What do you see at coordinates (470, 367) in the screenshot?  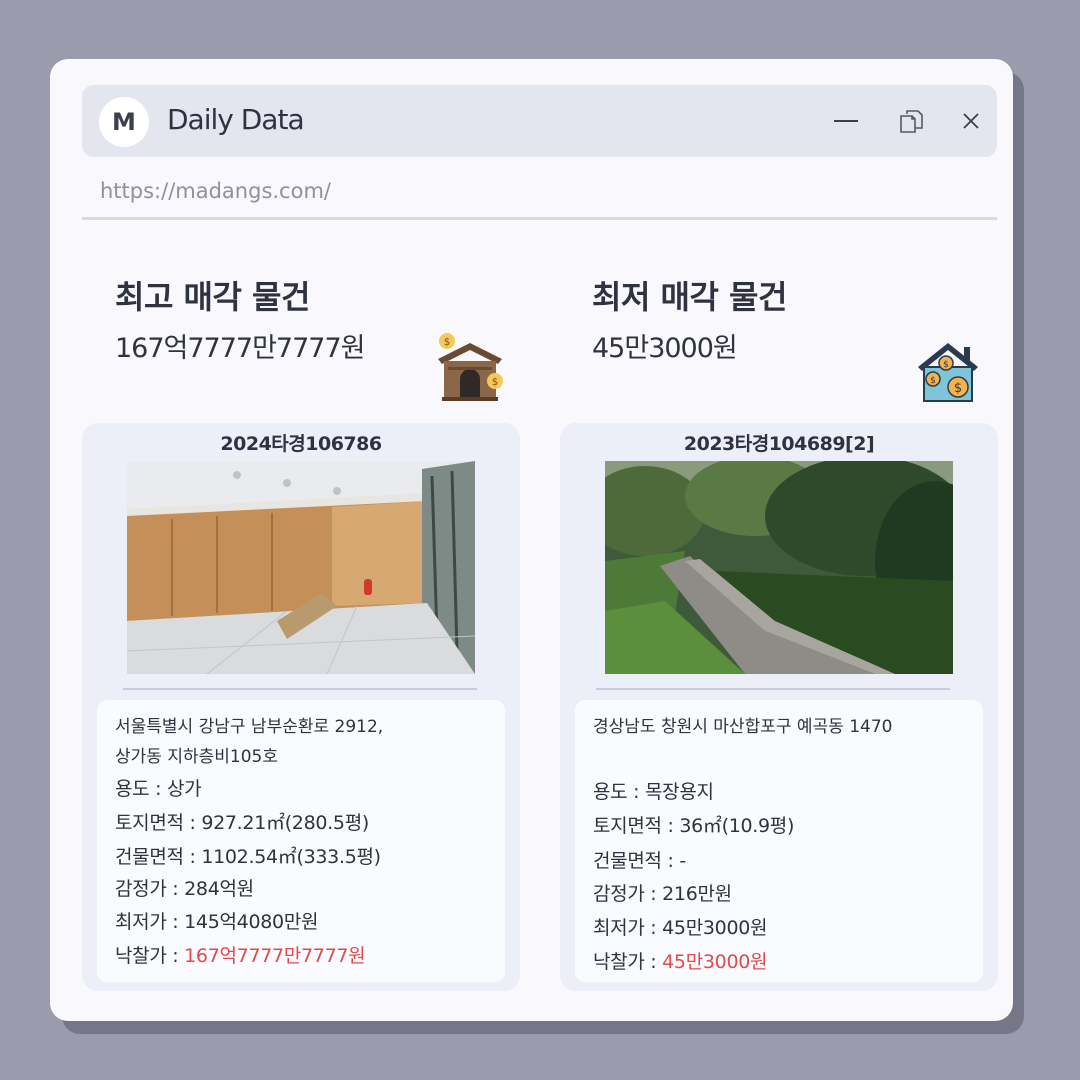 I see `house-money-icon: $ $` at bounding box center [470, 367].